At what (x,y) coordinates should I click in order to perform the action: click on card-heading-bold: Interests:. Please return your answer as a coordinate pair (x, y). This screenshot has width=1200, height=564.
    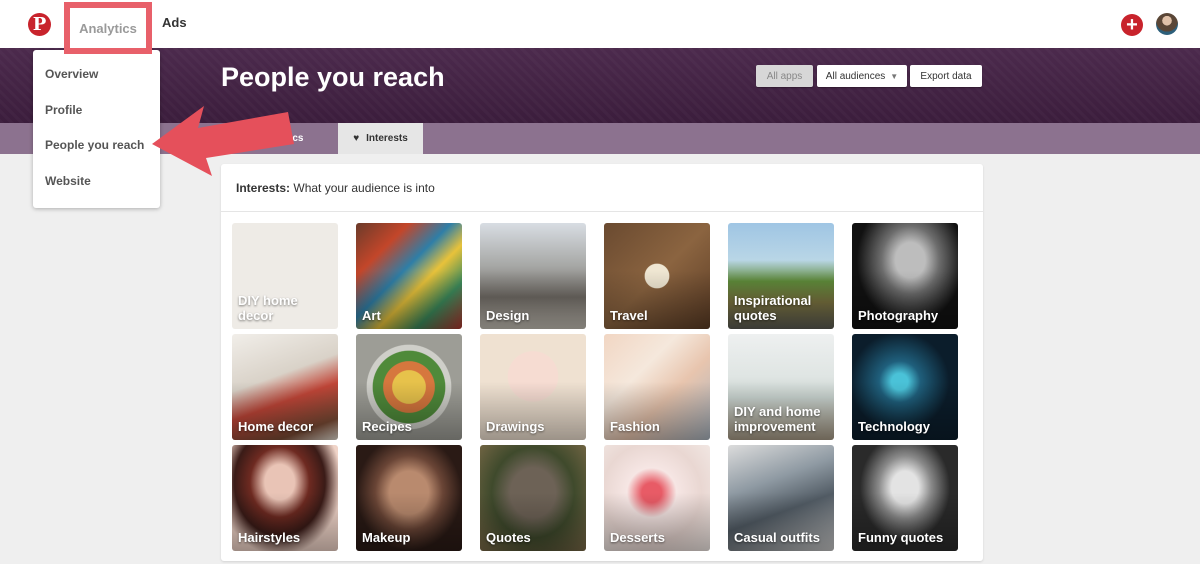
    Looking at the image, I should click on (263, 188).